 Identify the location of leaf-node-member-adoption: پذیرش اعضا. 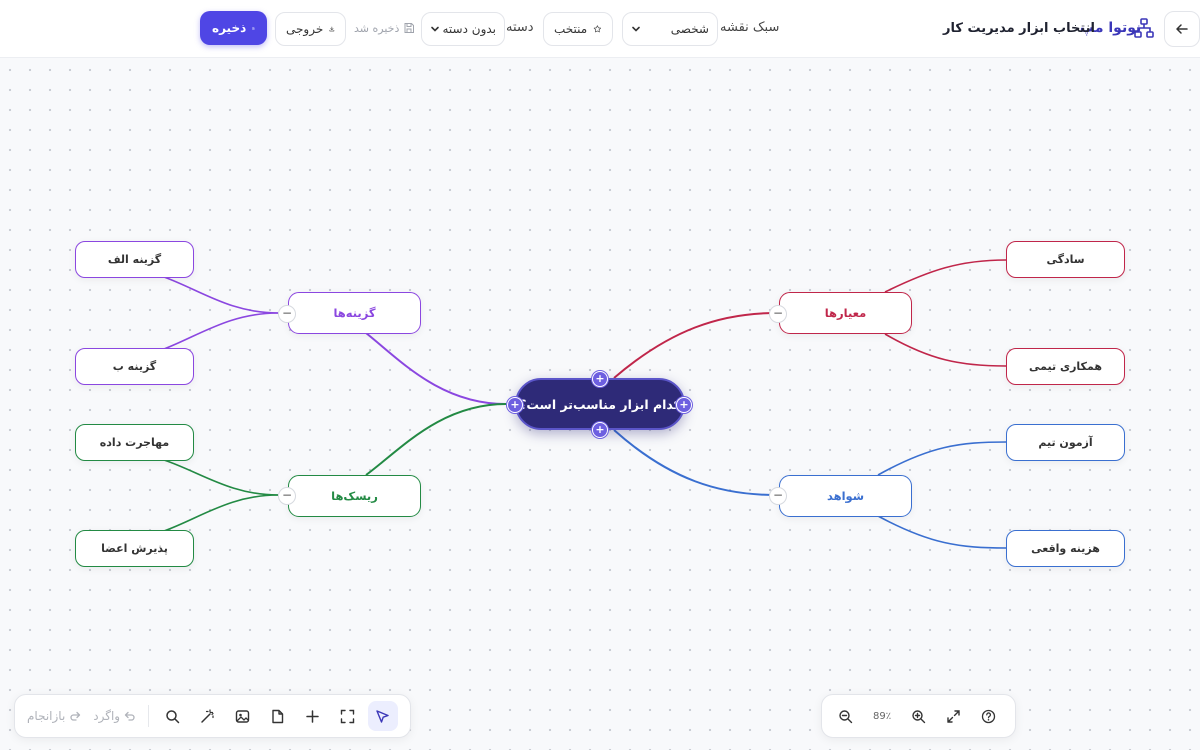
(134, 548).